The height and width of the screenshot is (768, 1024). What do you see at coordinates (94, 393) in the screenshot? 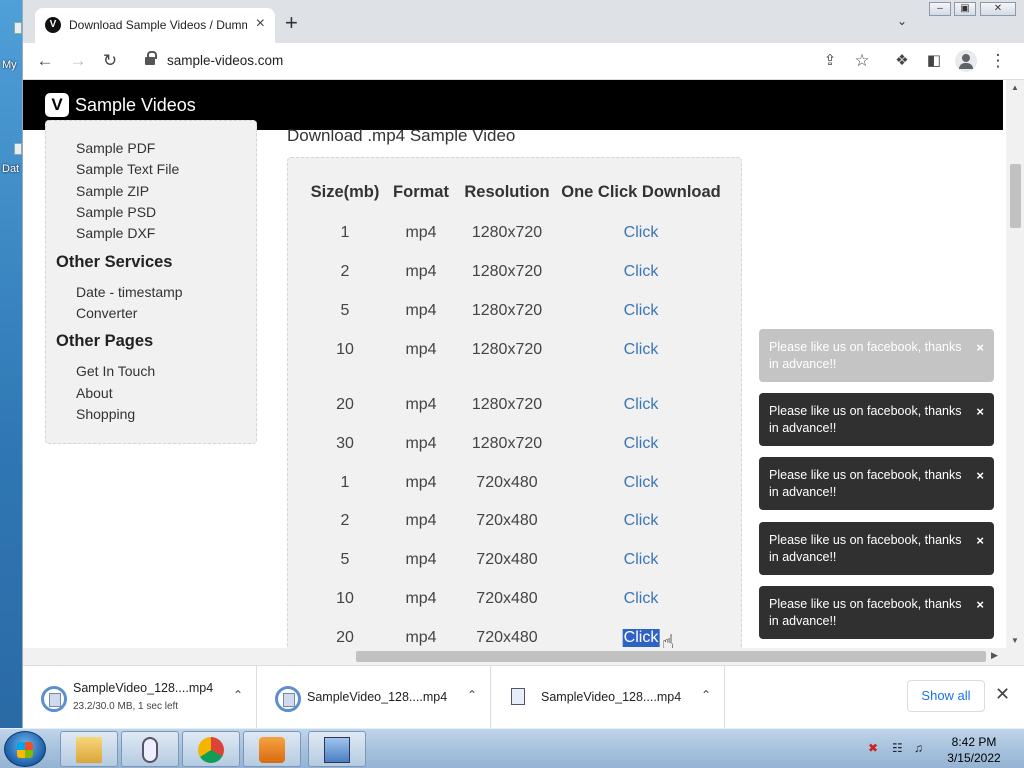
I see `sidebar-link-about: About` at bounding box center [94, 393].